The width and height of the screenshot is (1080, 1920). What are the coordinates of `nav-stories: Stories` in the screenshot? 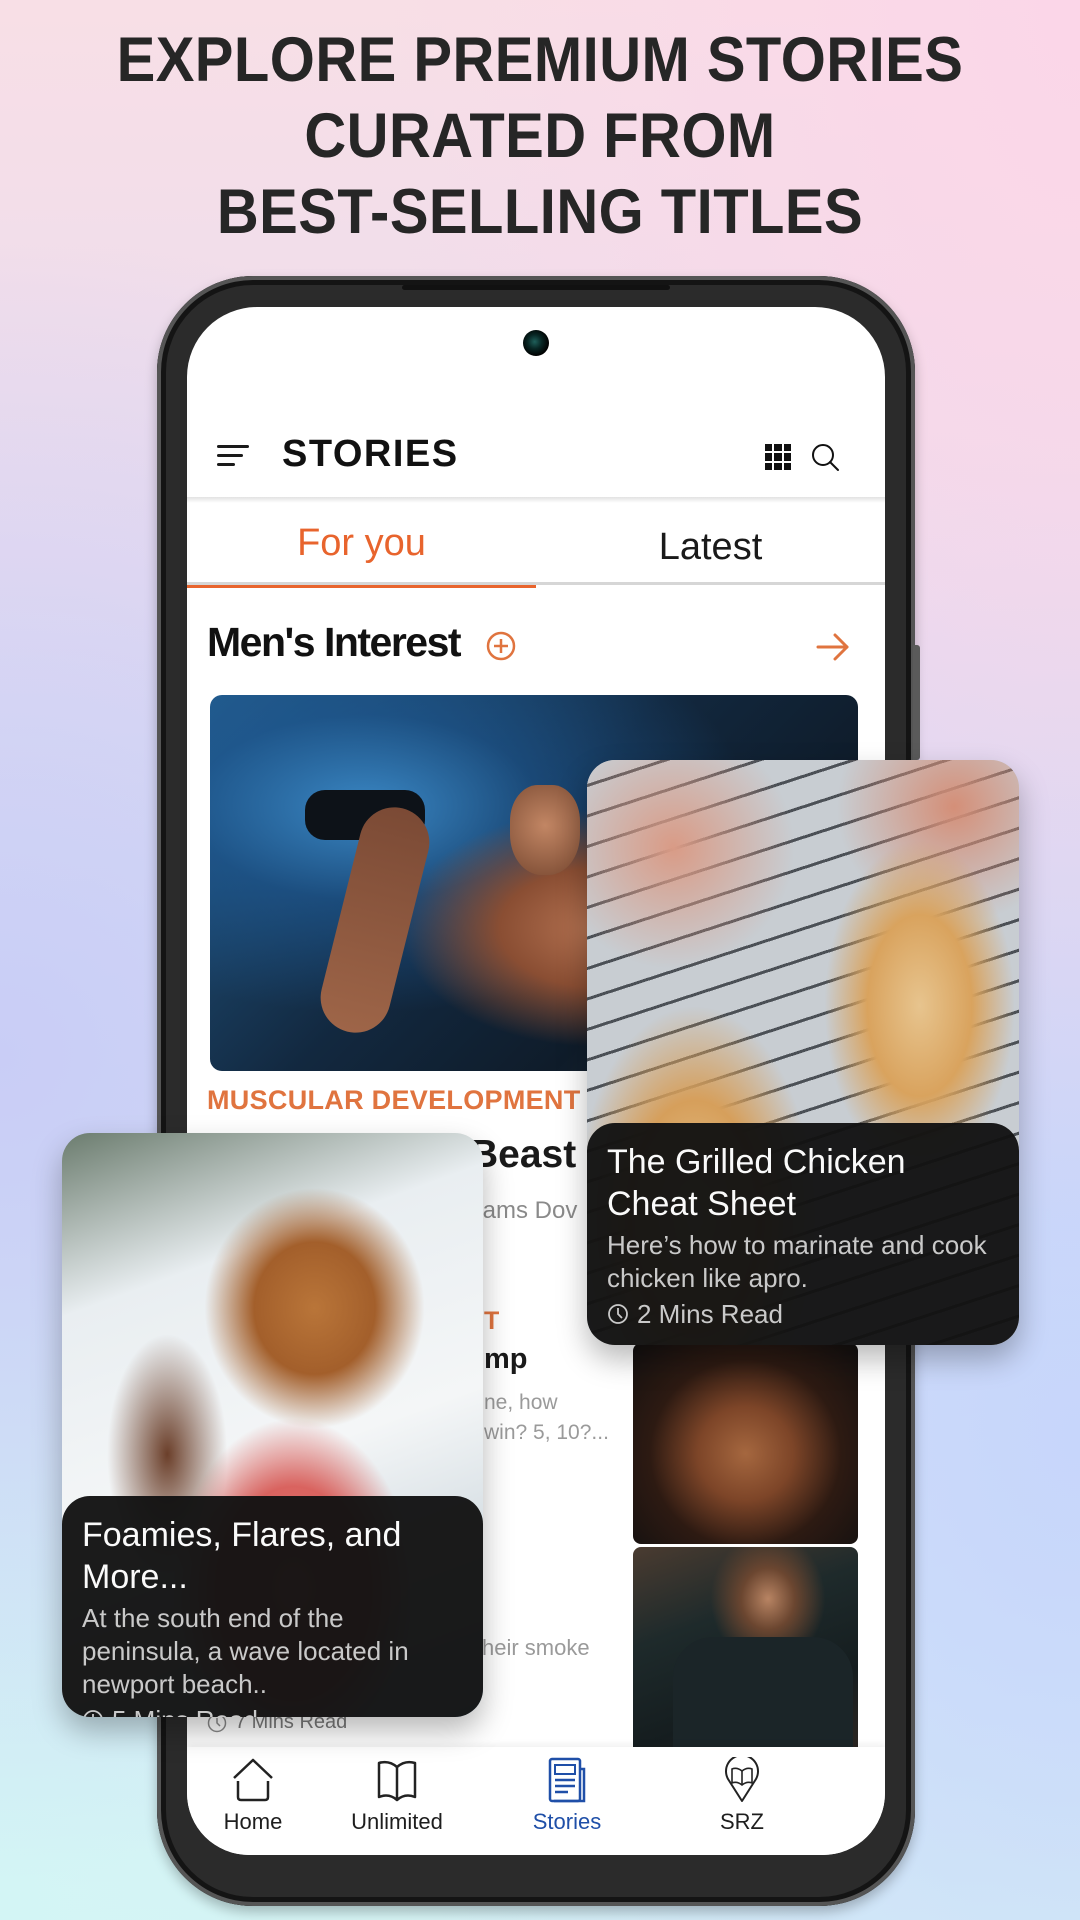 It's located at (567, 1796).